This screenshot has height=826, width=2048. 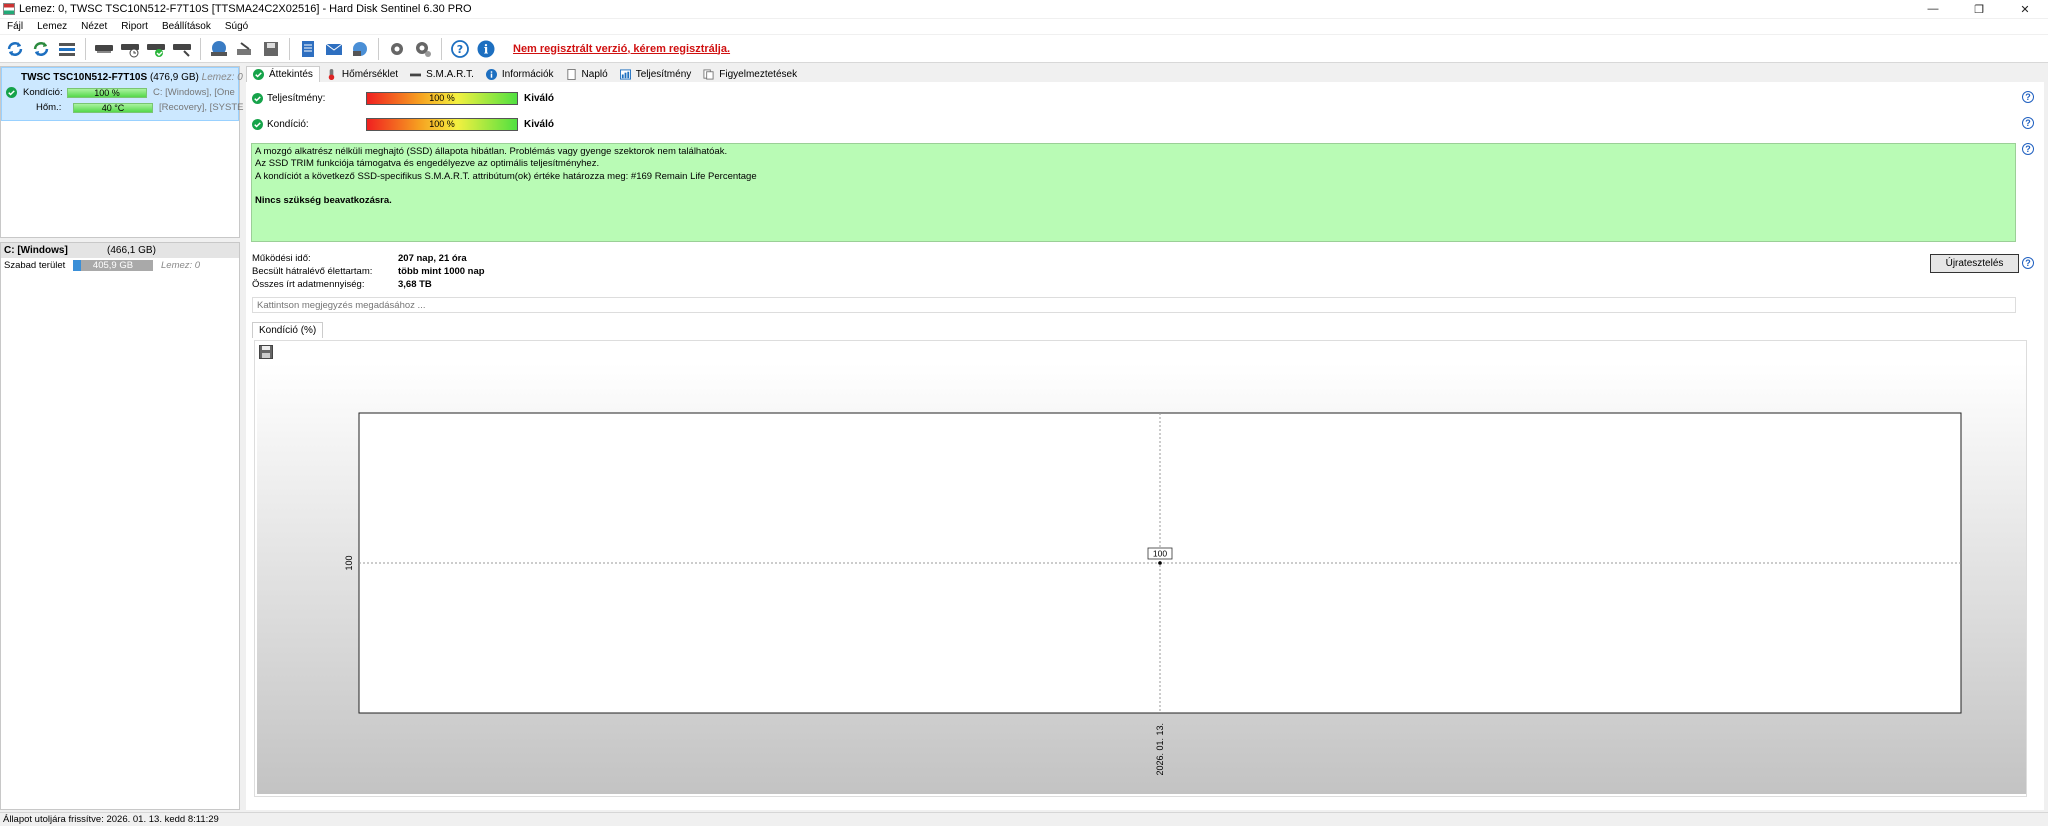 What do you see at coordinates (442, 124) in the screenshot?
I see `condition-bar: 100 %` at bounding box center [442, 124].